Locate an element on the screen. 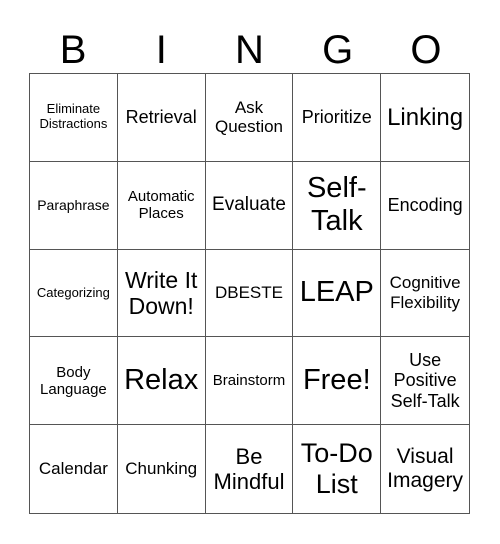 Image resolution: width=500 pixels, height=544 pixels. cell-label: Body Language is located at coordinates (73, 380).